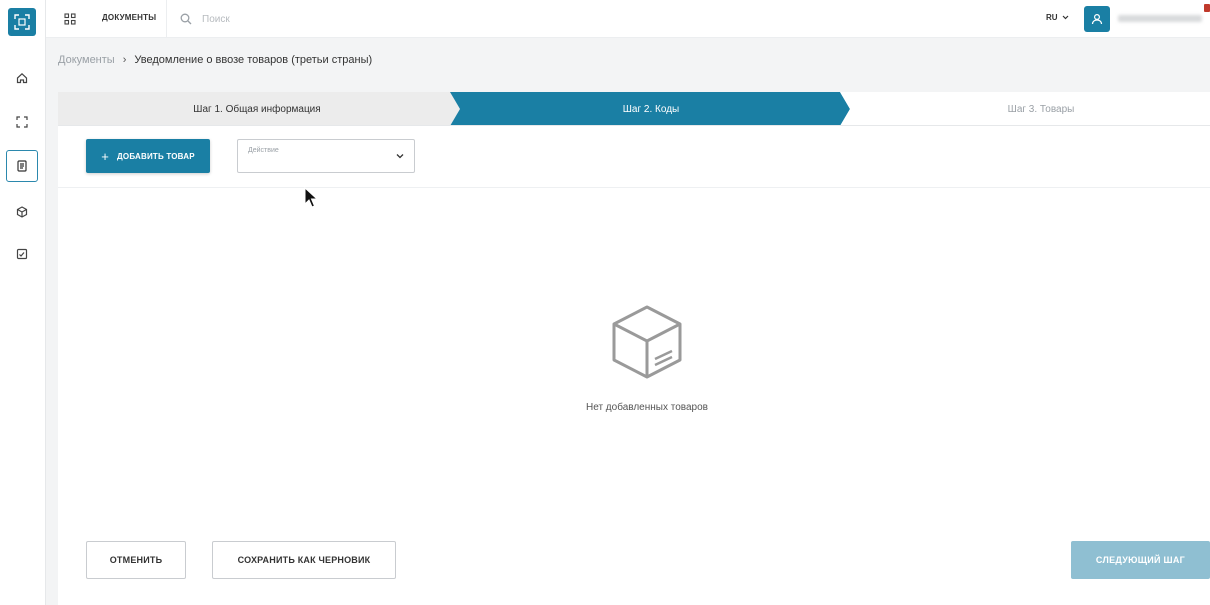 The height and width of the screenshot is (605, 1210). What do you see at coordinates (186, 19) in the screenshot?
I see `search-icon` at bounding box center [186, 19].